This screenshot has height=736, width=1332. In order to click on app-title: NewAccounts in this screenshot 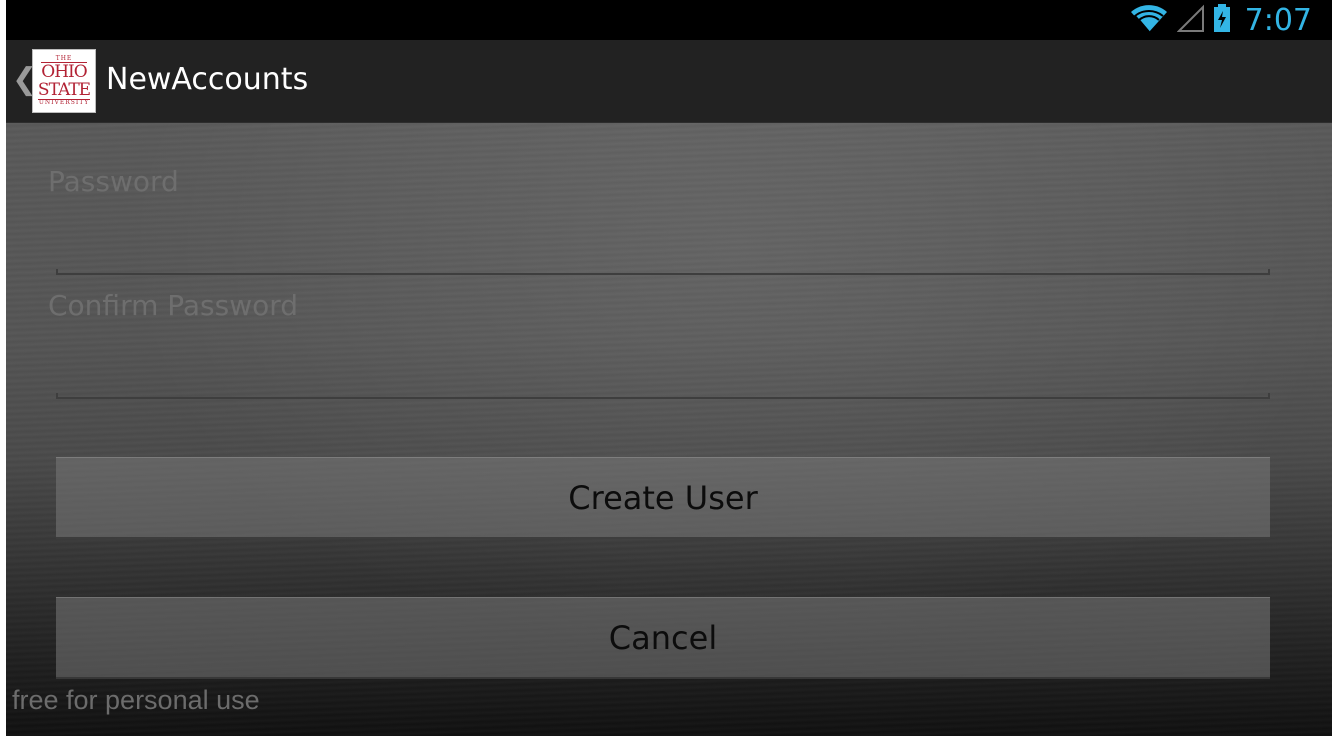, I will do `click(207, 79)`.